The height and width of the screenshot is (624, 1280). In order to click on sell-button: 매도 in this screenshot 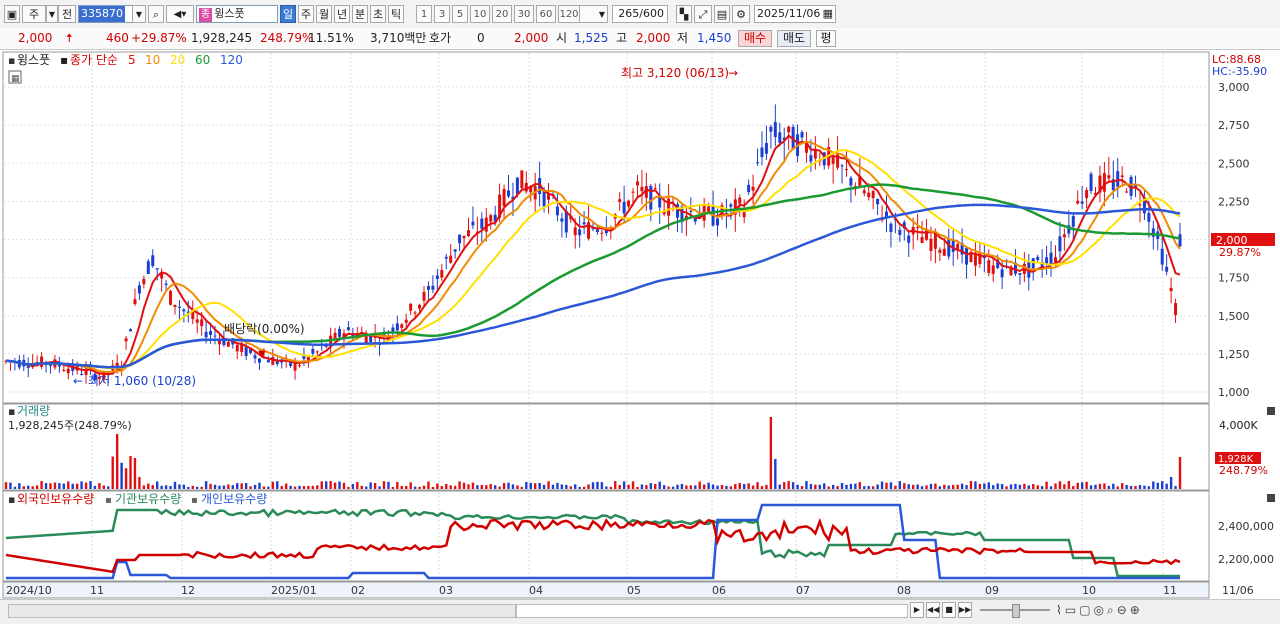, I will do `click(794, 38)`.